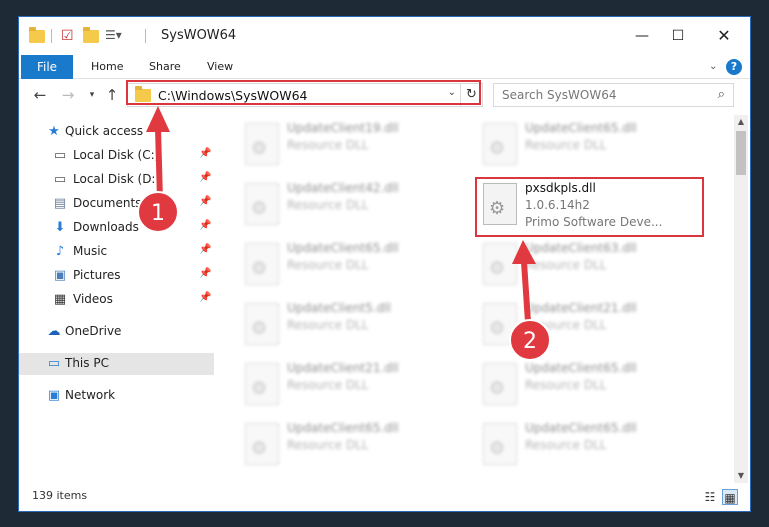  Describe the element at coordinates (37, 35) in the screenshot. I see `folder-icon` at that location.